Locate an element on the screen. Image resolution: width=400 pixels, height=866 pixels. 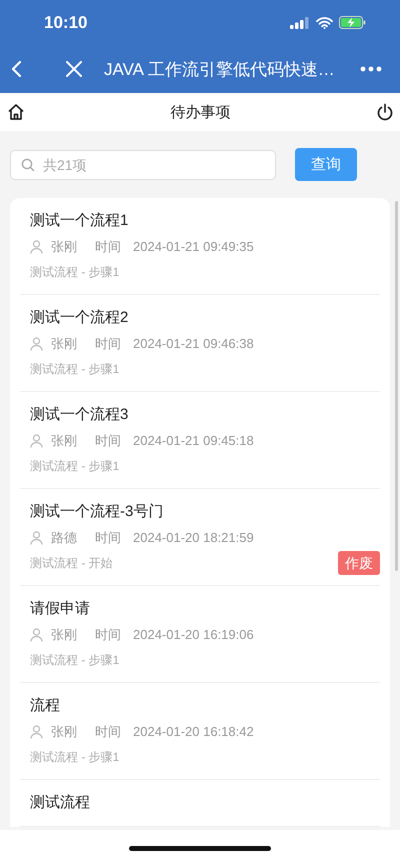
wifi-icon is located at coordinates (324, 22).